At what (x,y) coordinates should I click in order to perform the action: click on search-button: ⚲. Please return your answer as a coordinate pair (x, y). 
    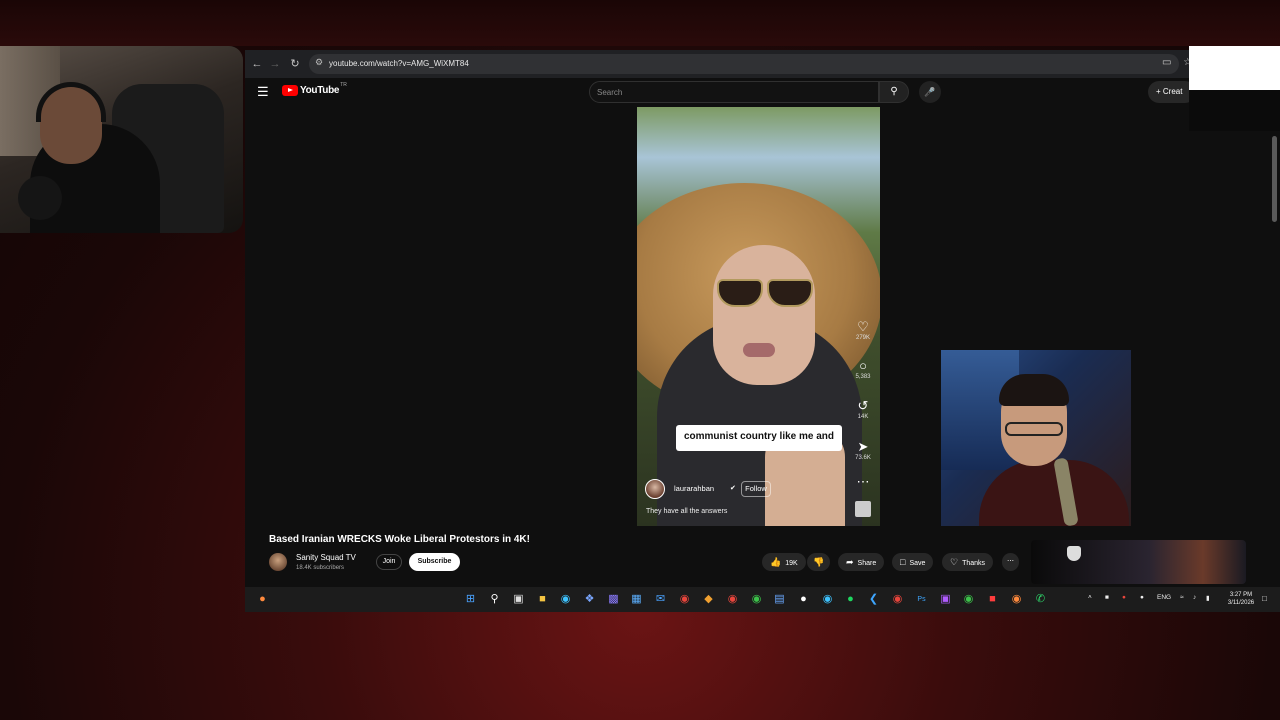
    Looking at the image, I should click on (894, 92).